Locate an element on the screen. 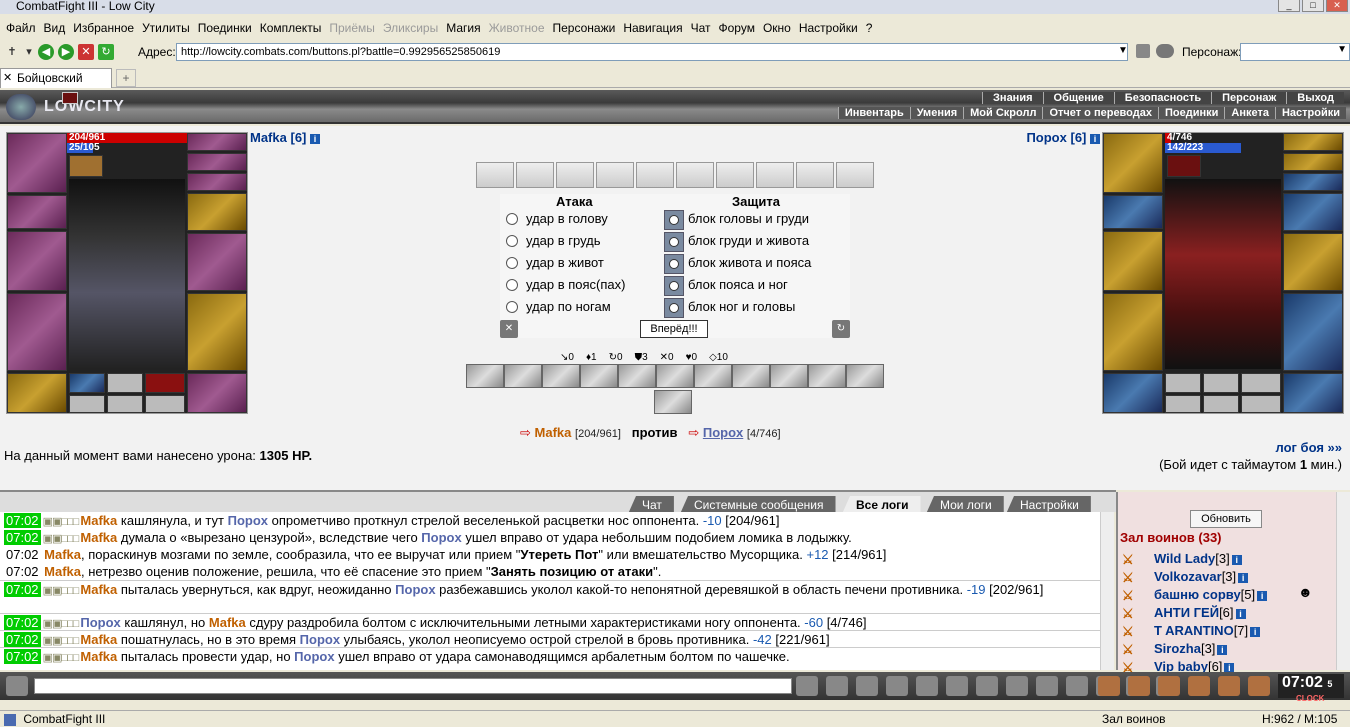 This screenshot has height=727, width=1350. tab-close-icon: ✕ is located at coordinates (7, 78).